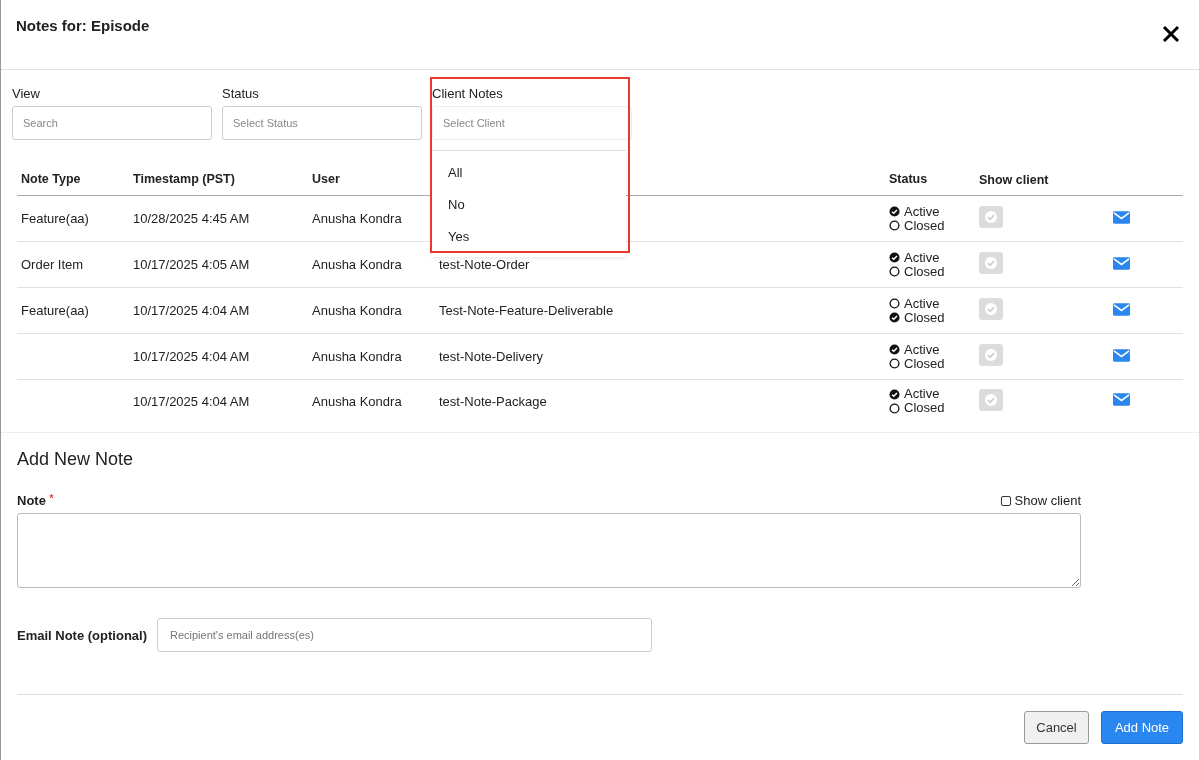 The height and width of the screenshot is (760, 1199). What do you see at coordinates (909, 179) in the screenshot?
I see `column-header: Status` at bounding box center [909, 179].